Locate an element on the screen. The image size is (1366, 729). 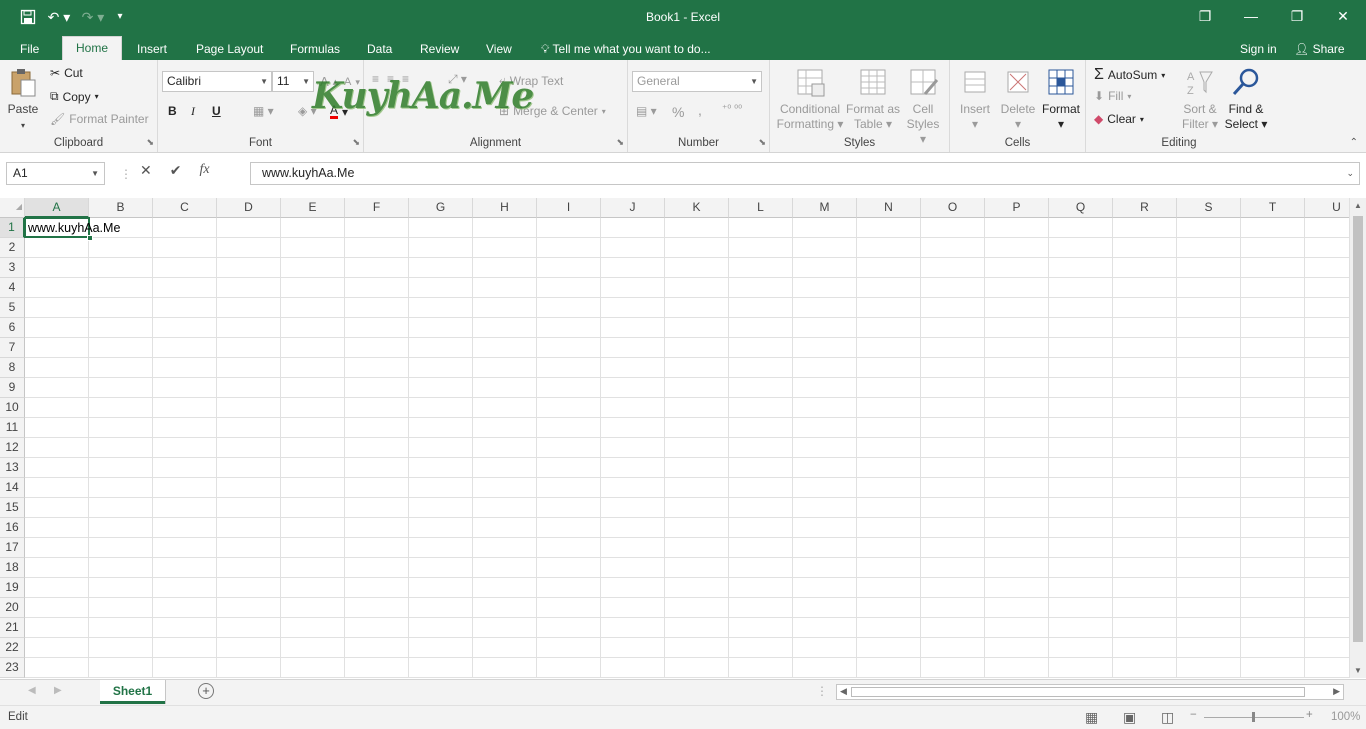
conditional-formatting-button: Conditional Formatting ▾ is located at coordinates (810, 99).